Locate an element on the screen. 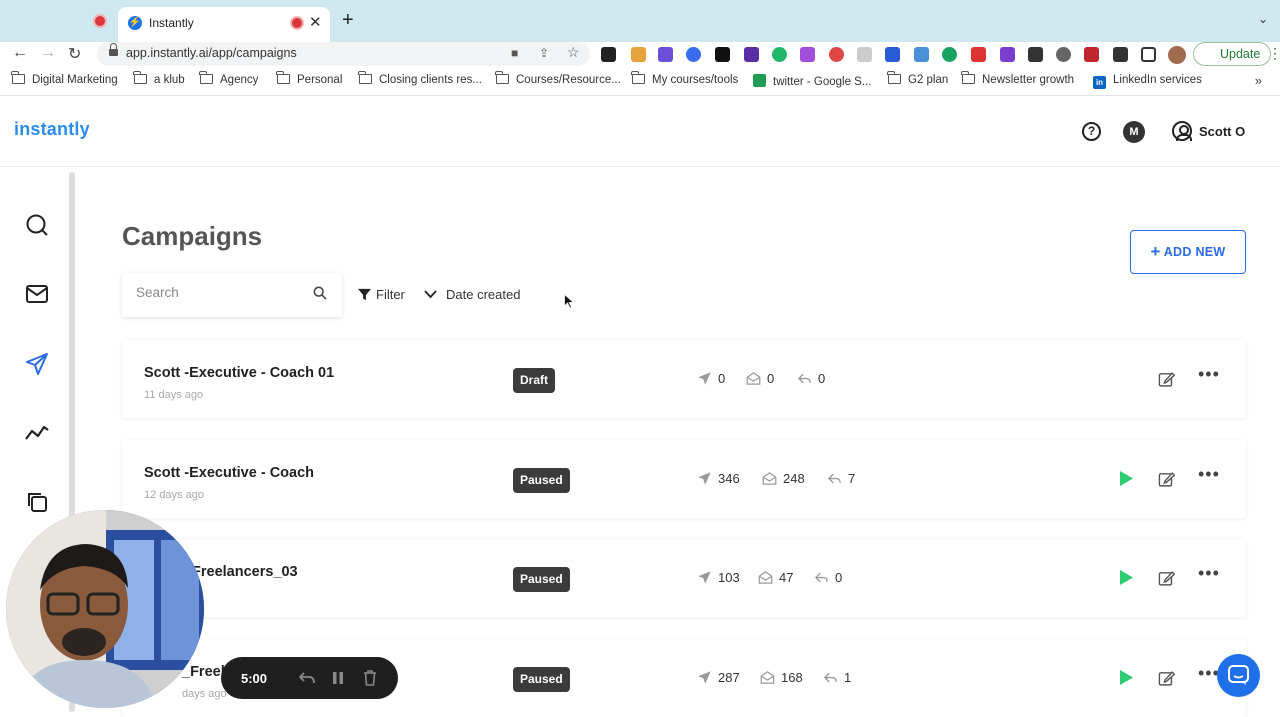  analytics-icon is located at coordinates (37, 433).